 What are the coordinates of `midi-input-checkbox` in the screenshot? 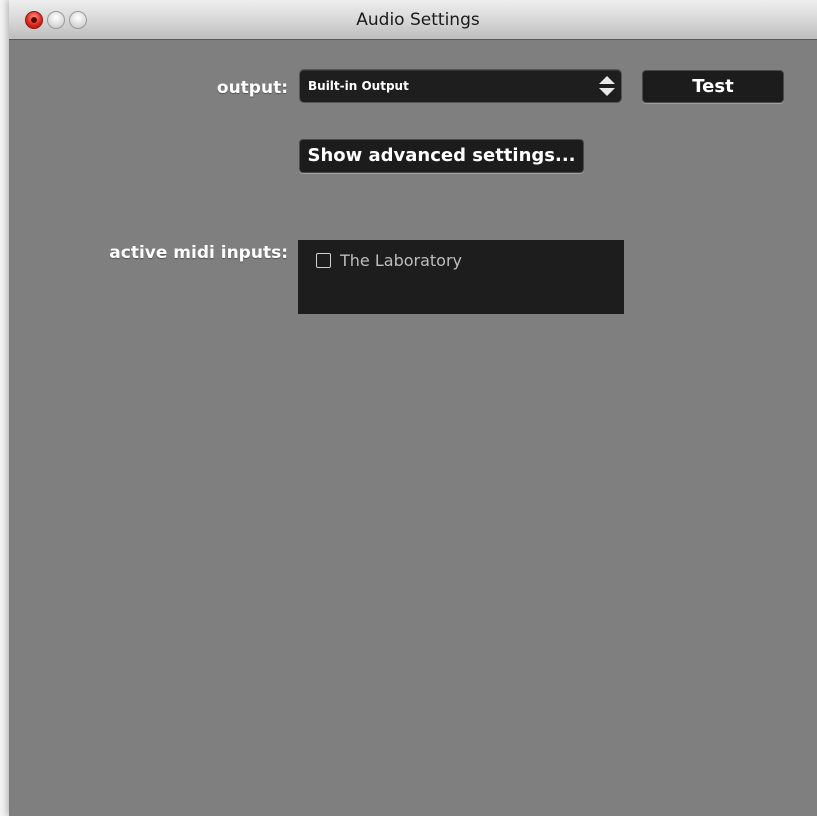 It's located at (323, 260).